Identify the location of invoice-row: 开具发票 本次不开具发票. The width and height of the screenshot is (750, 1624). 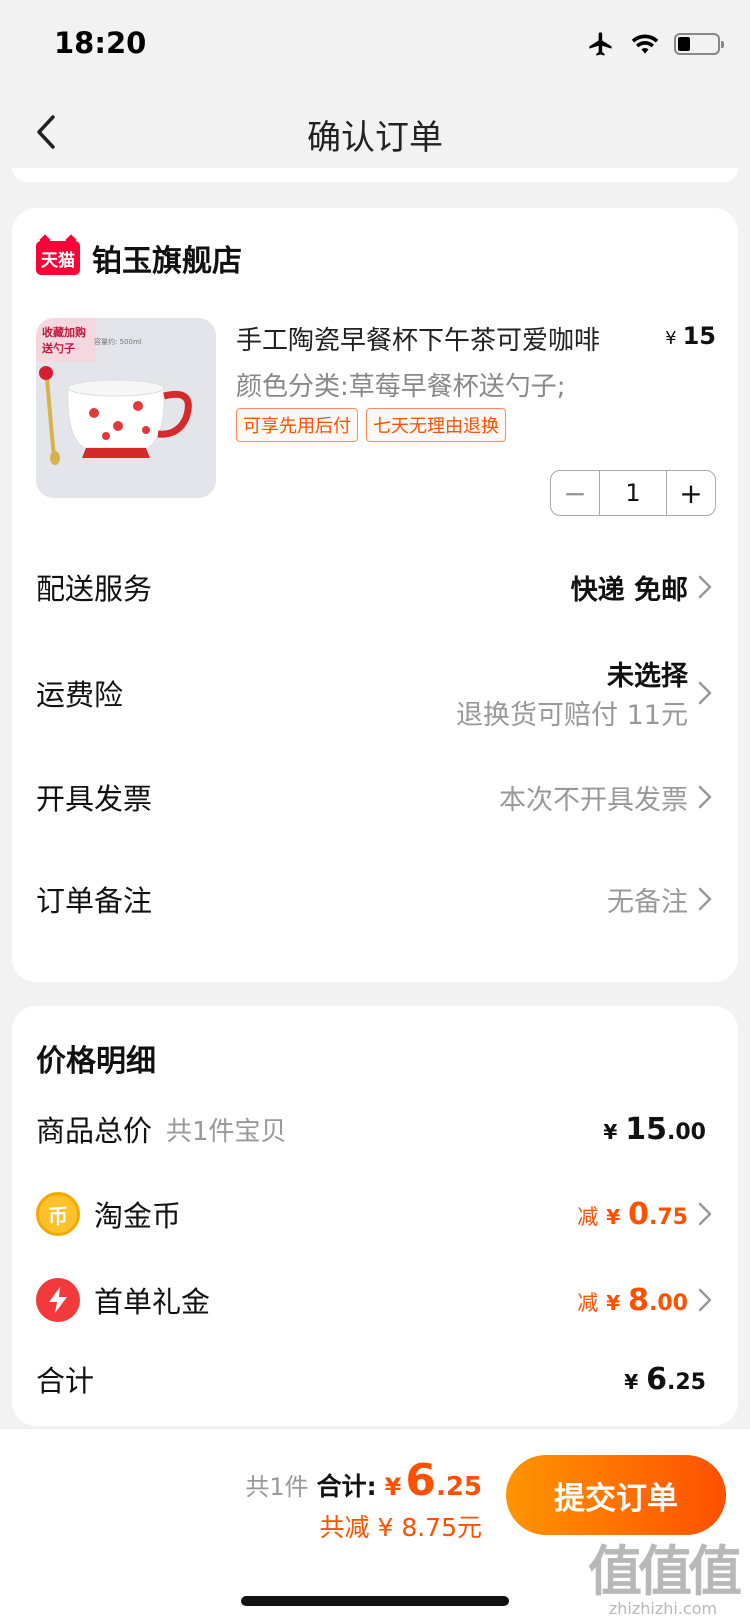
(376, 797).